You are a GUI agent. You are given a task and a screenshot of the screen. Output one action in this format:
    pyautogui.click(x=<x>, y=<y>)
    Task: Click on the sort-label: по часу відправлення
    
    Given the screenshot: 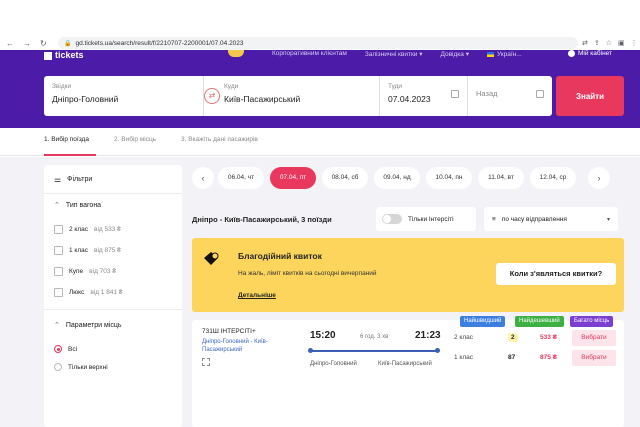 What is the action you would take?
    pyautogui.click(x=534, y=219)
    